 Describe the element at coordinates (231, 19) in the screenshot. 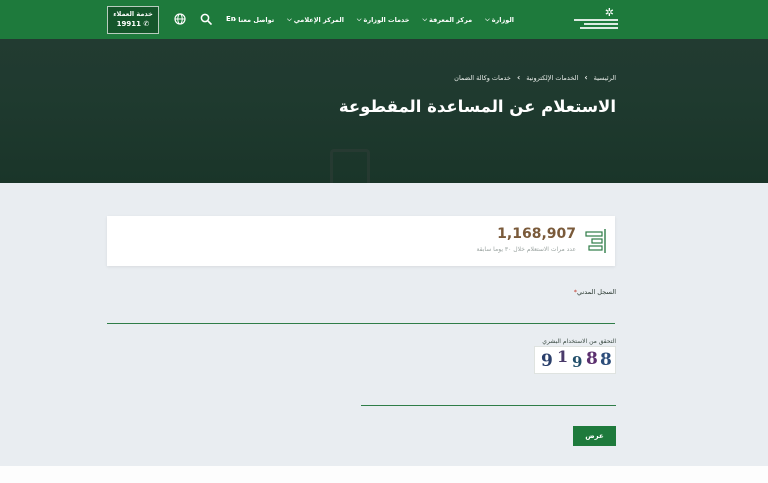

I see `language-toggle: En` at that location.